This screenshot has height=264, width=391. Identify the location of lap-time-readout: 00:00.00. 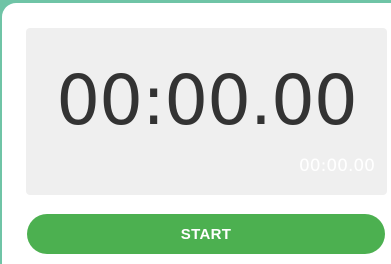
(336, 166).